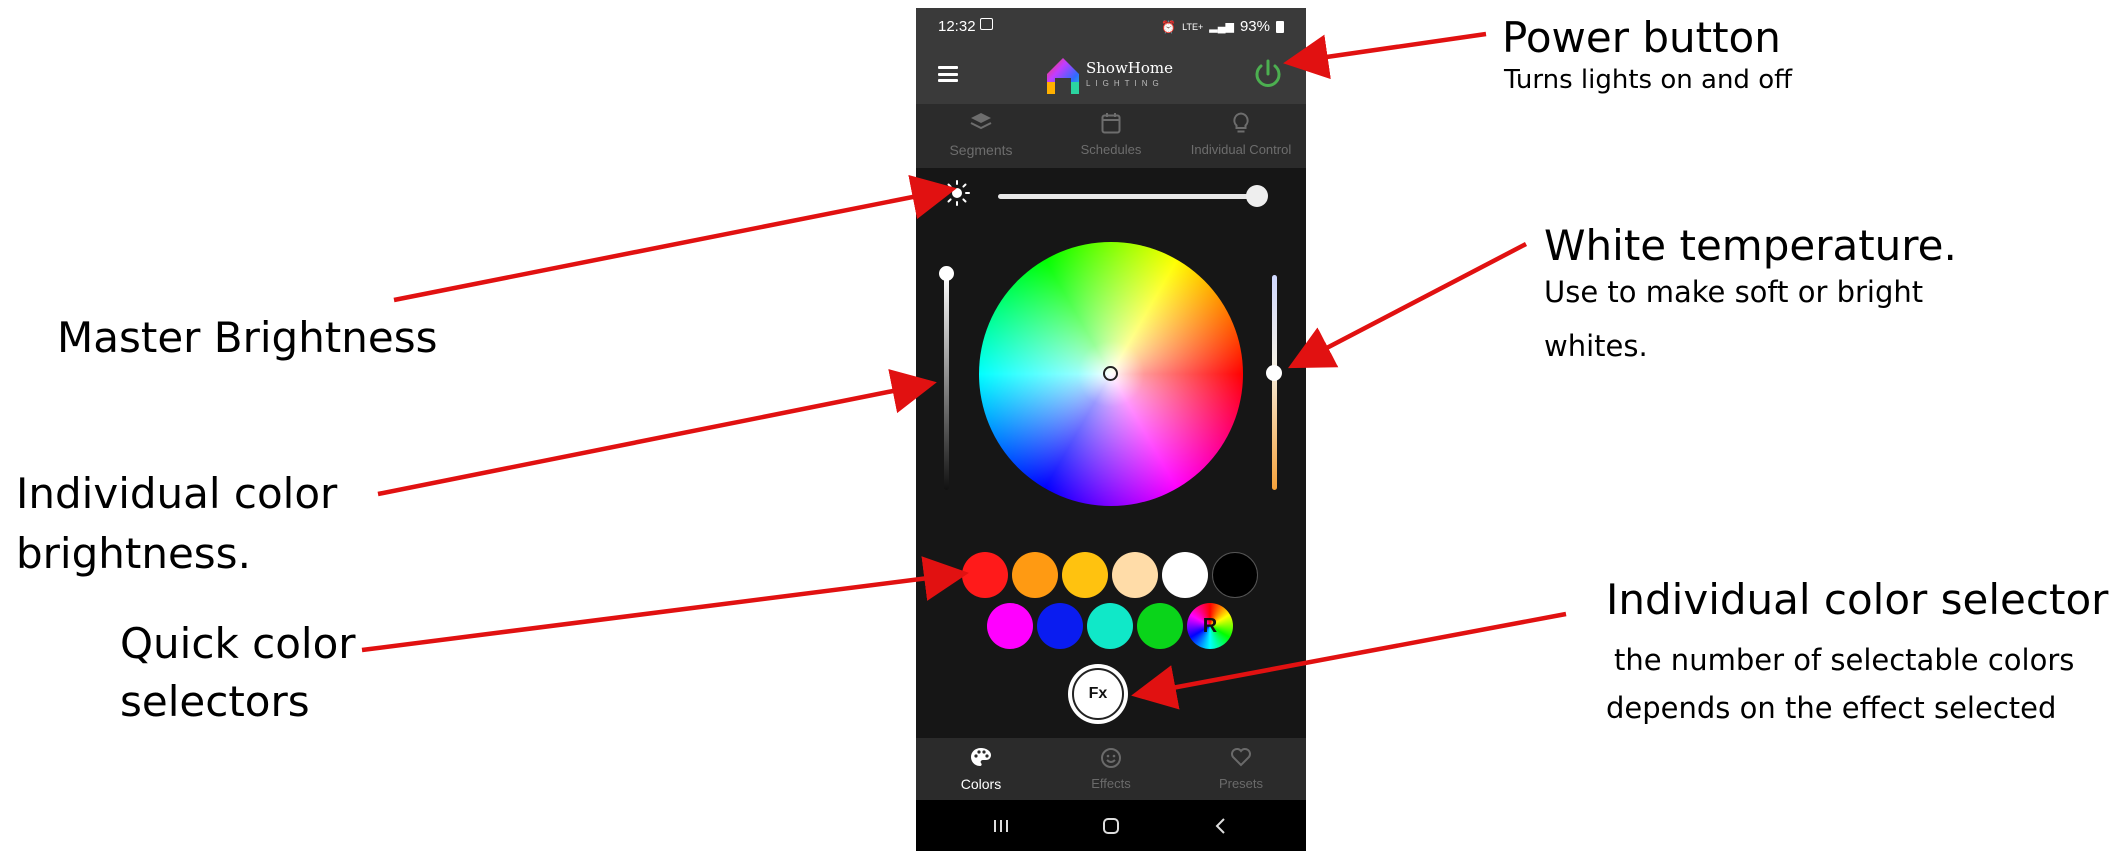 Image resolution: width=2116 pixels, height=851 pixels. I want to click on network-label: LTE+, so click(1193, 26).